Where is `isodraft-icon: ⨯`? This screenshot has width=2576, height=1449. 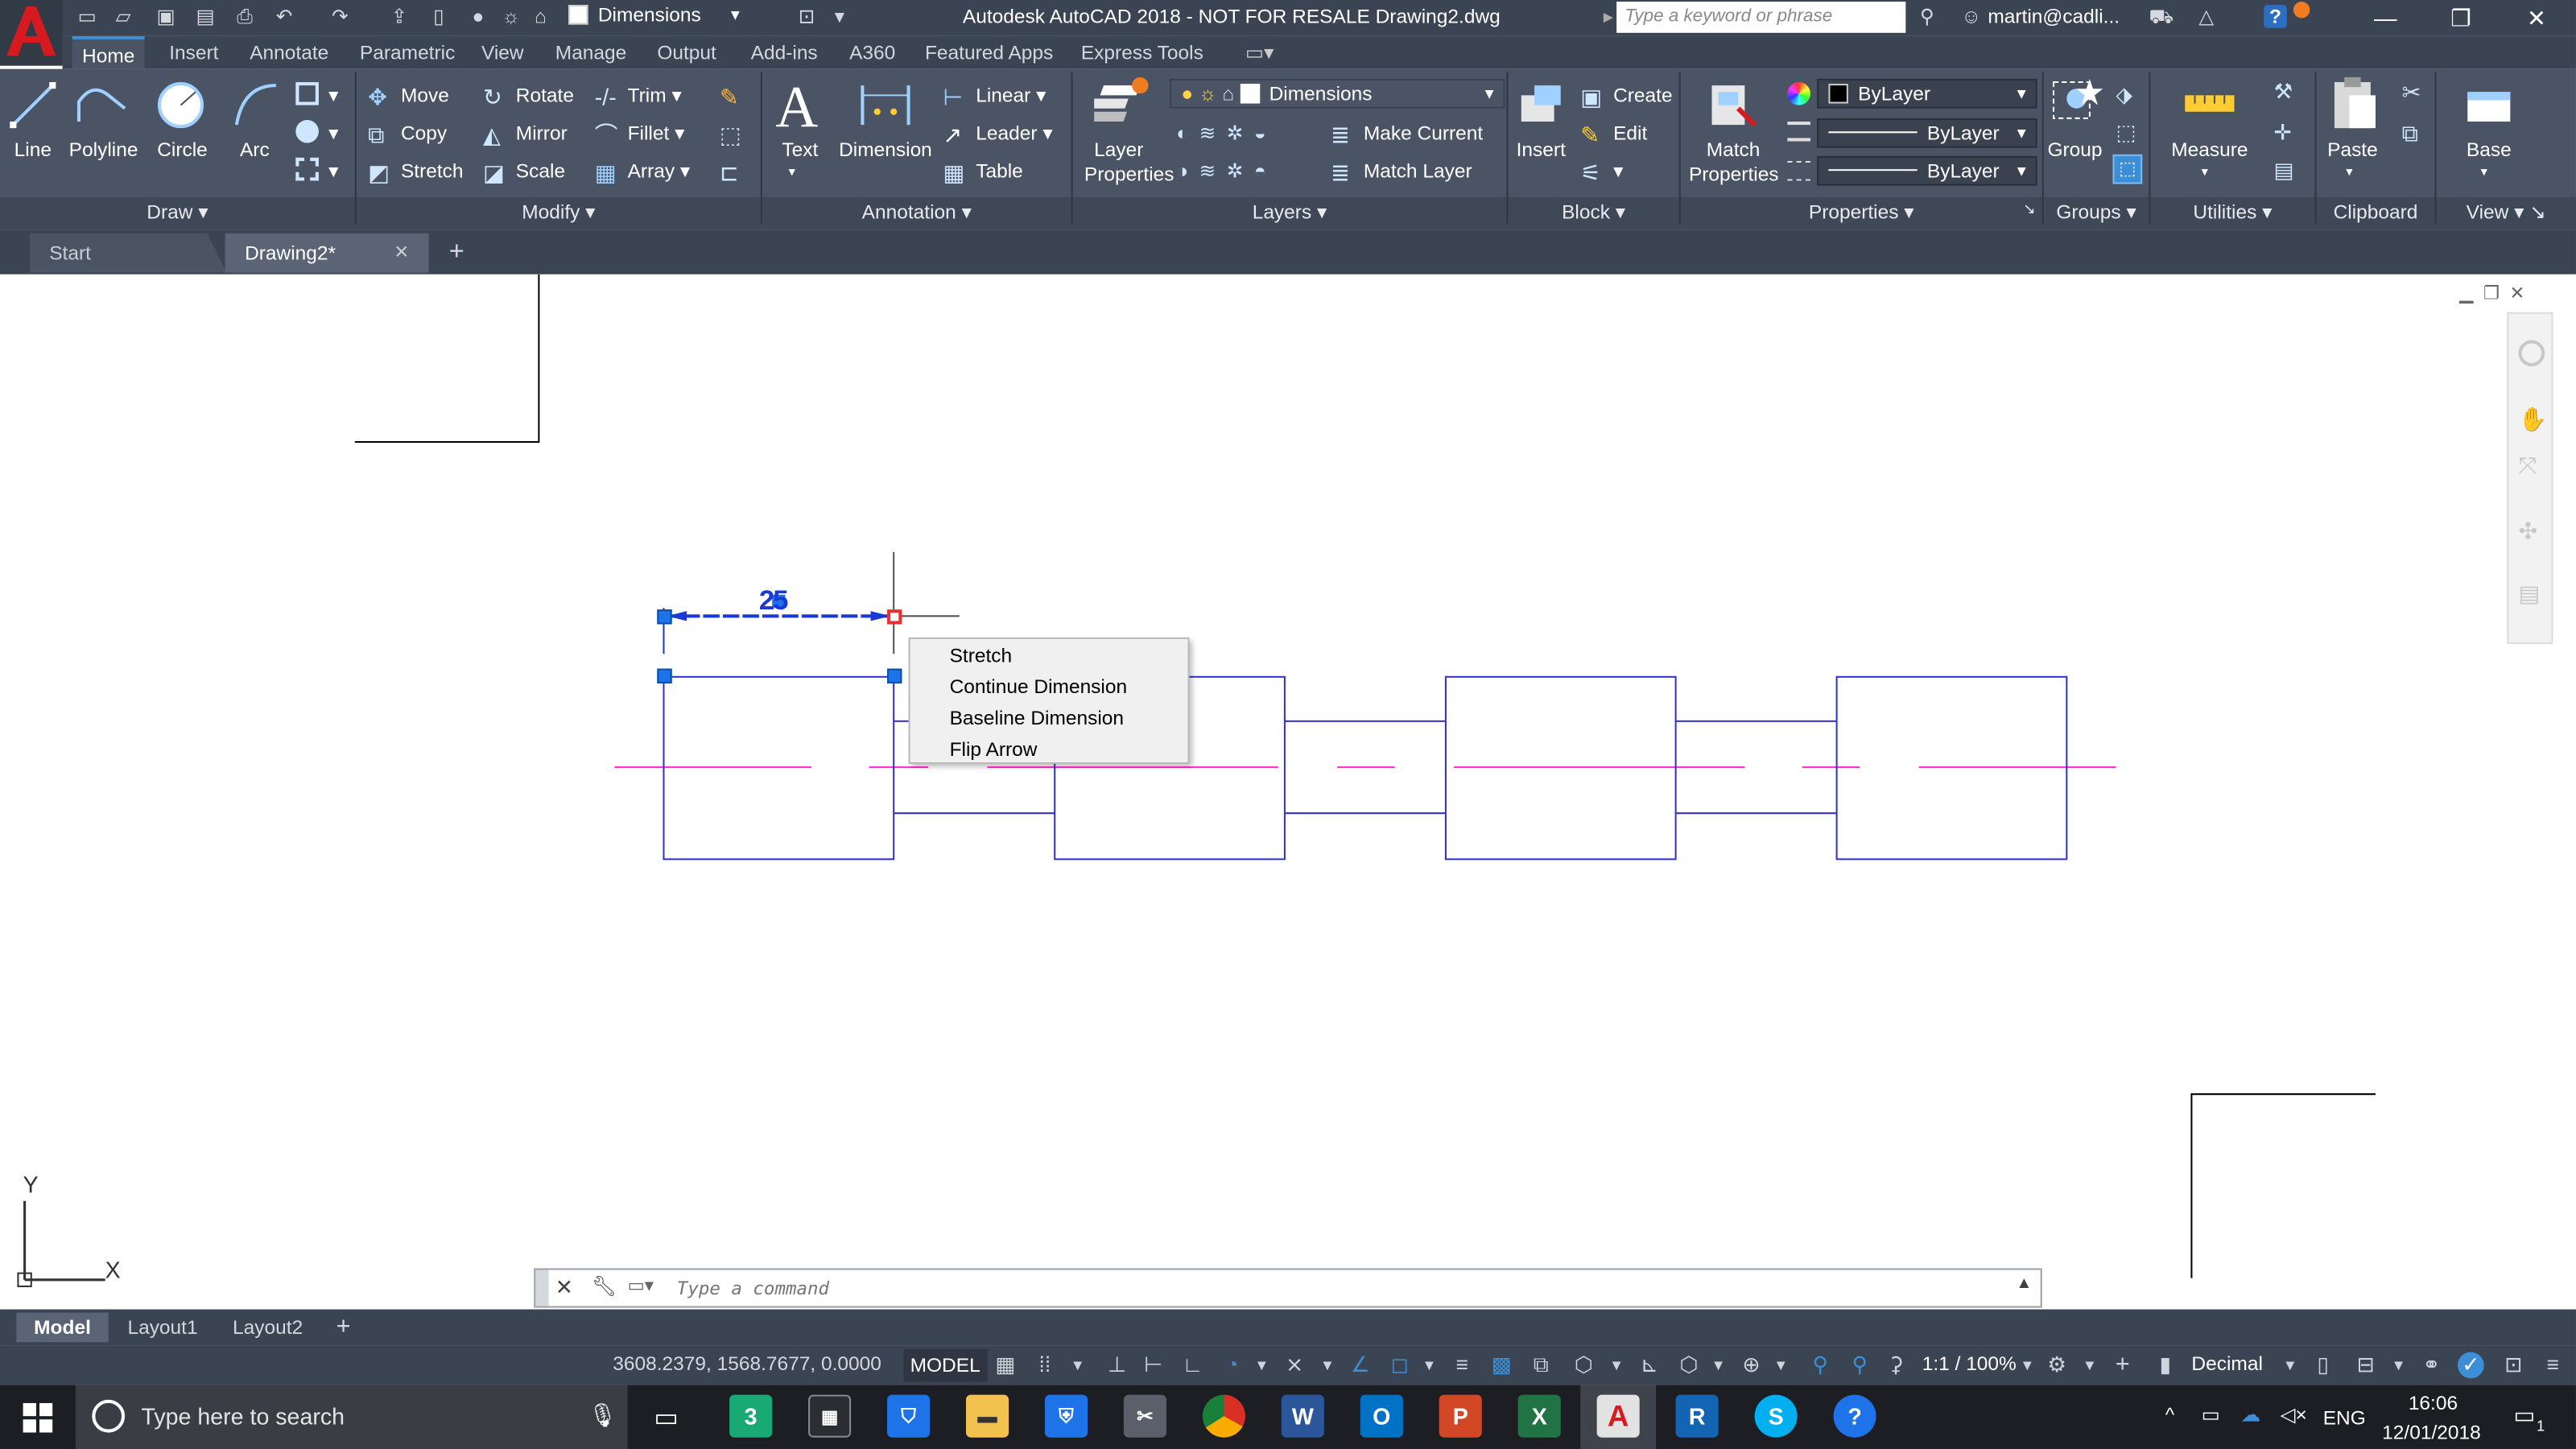 isodraft-icon: ⨯ is located at coordinates (1295, 1365).